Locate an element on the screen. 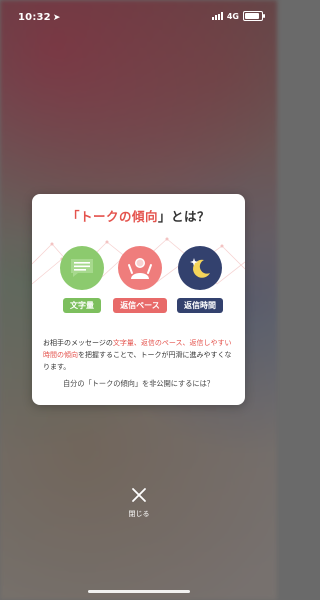 Image resolution: width=320 pixels, height=600 pixels. status-bar: 10:32 ➤ 4G is located at coordinates (138, 17).